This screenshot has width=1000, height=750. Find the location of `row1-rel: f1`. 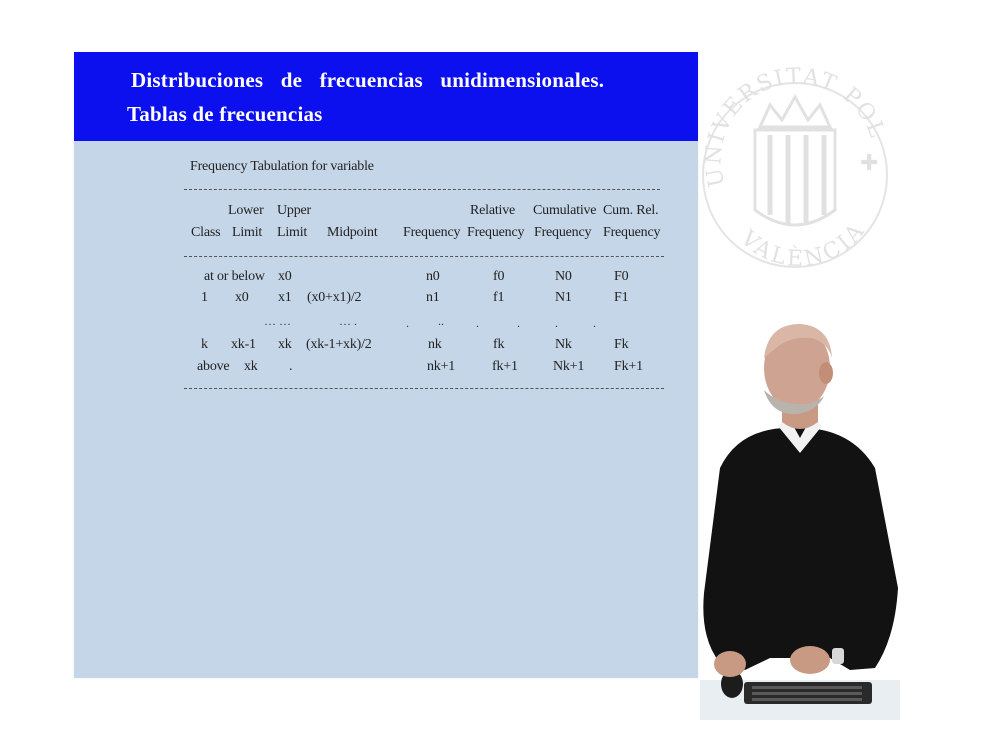

row1-rel: f1 is located at coordinates (499, 297).